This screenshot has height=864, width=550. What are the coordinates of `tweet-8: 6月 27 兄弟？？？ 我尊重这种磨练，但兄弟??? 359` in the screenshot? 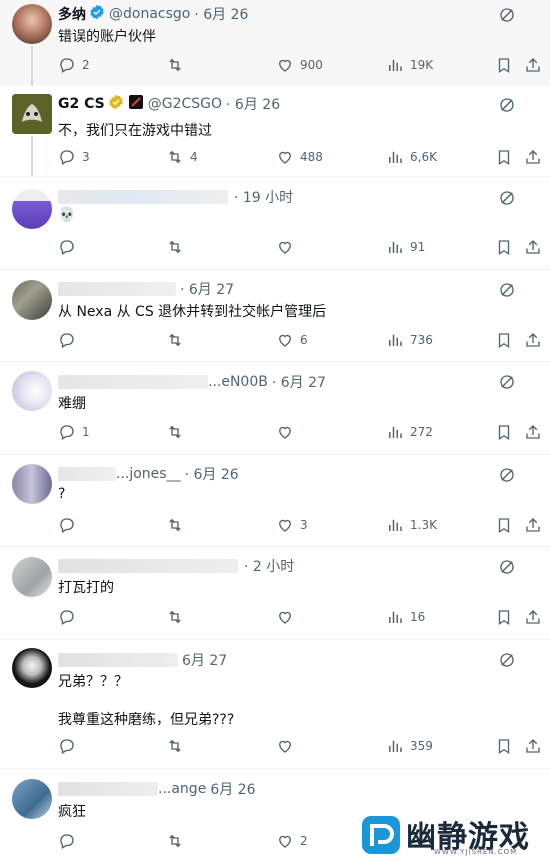 It's located at (275, 704).